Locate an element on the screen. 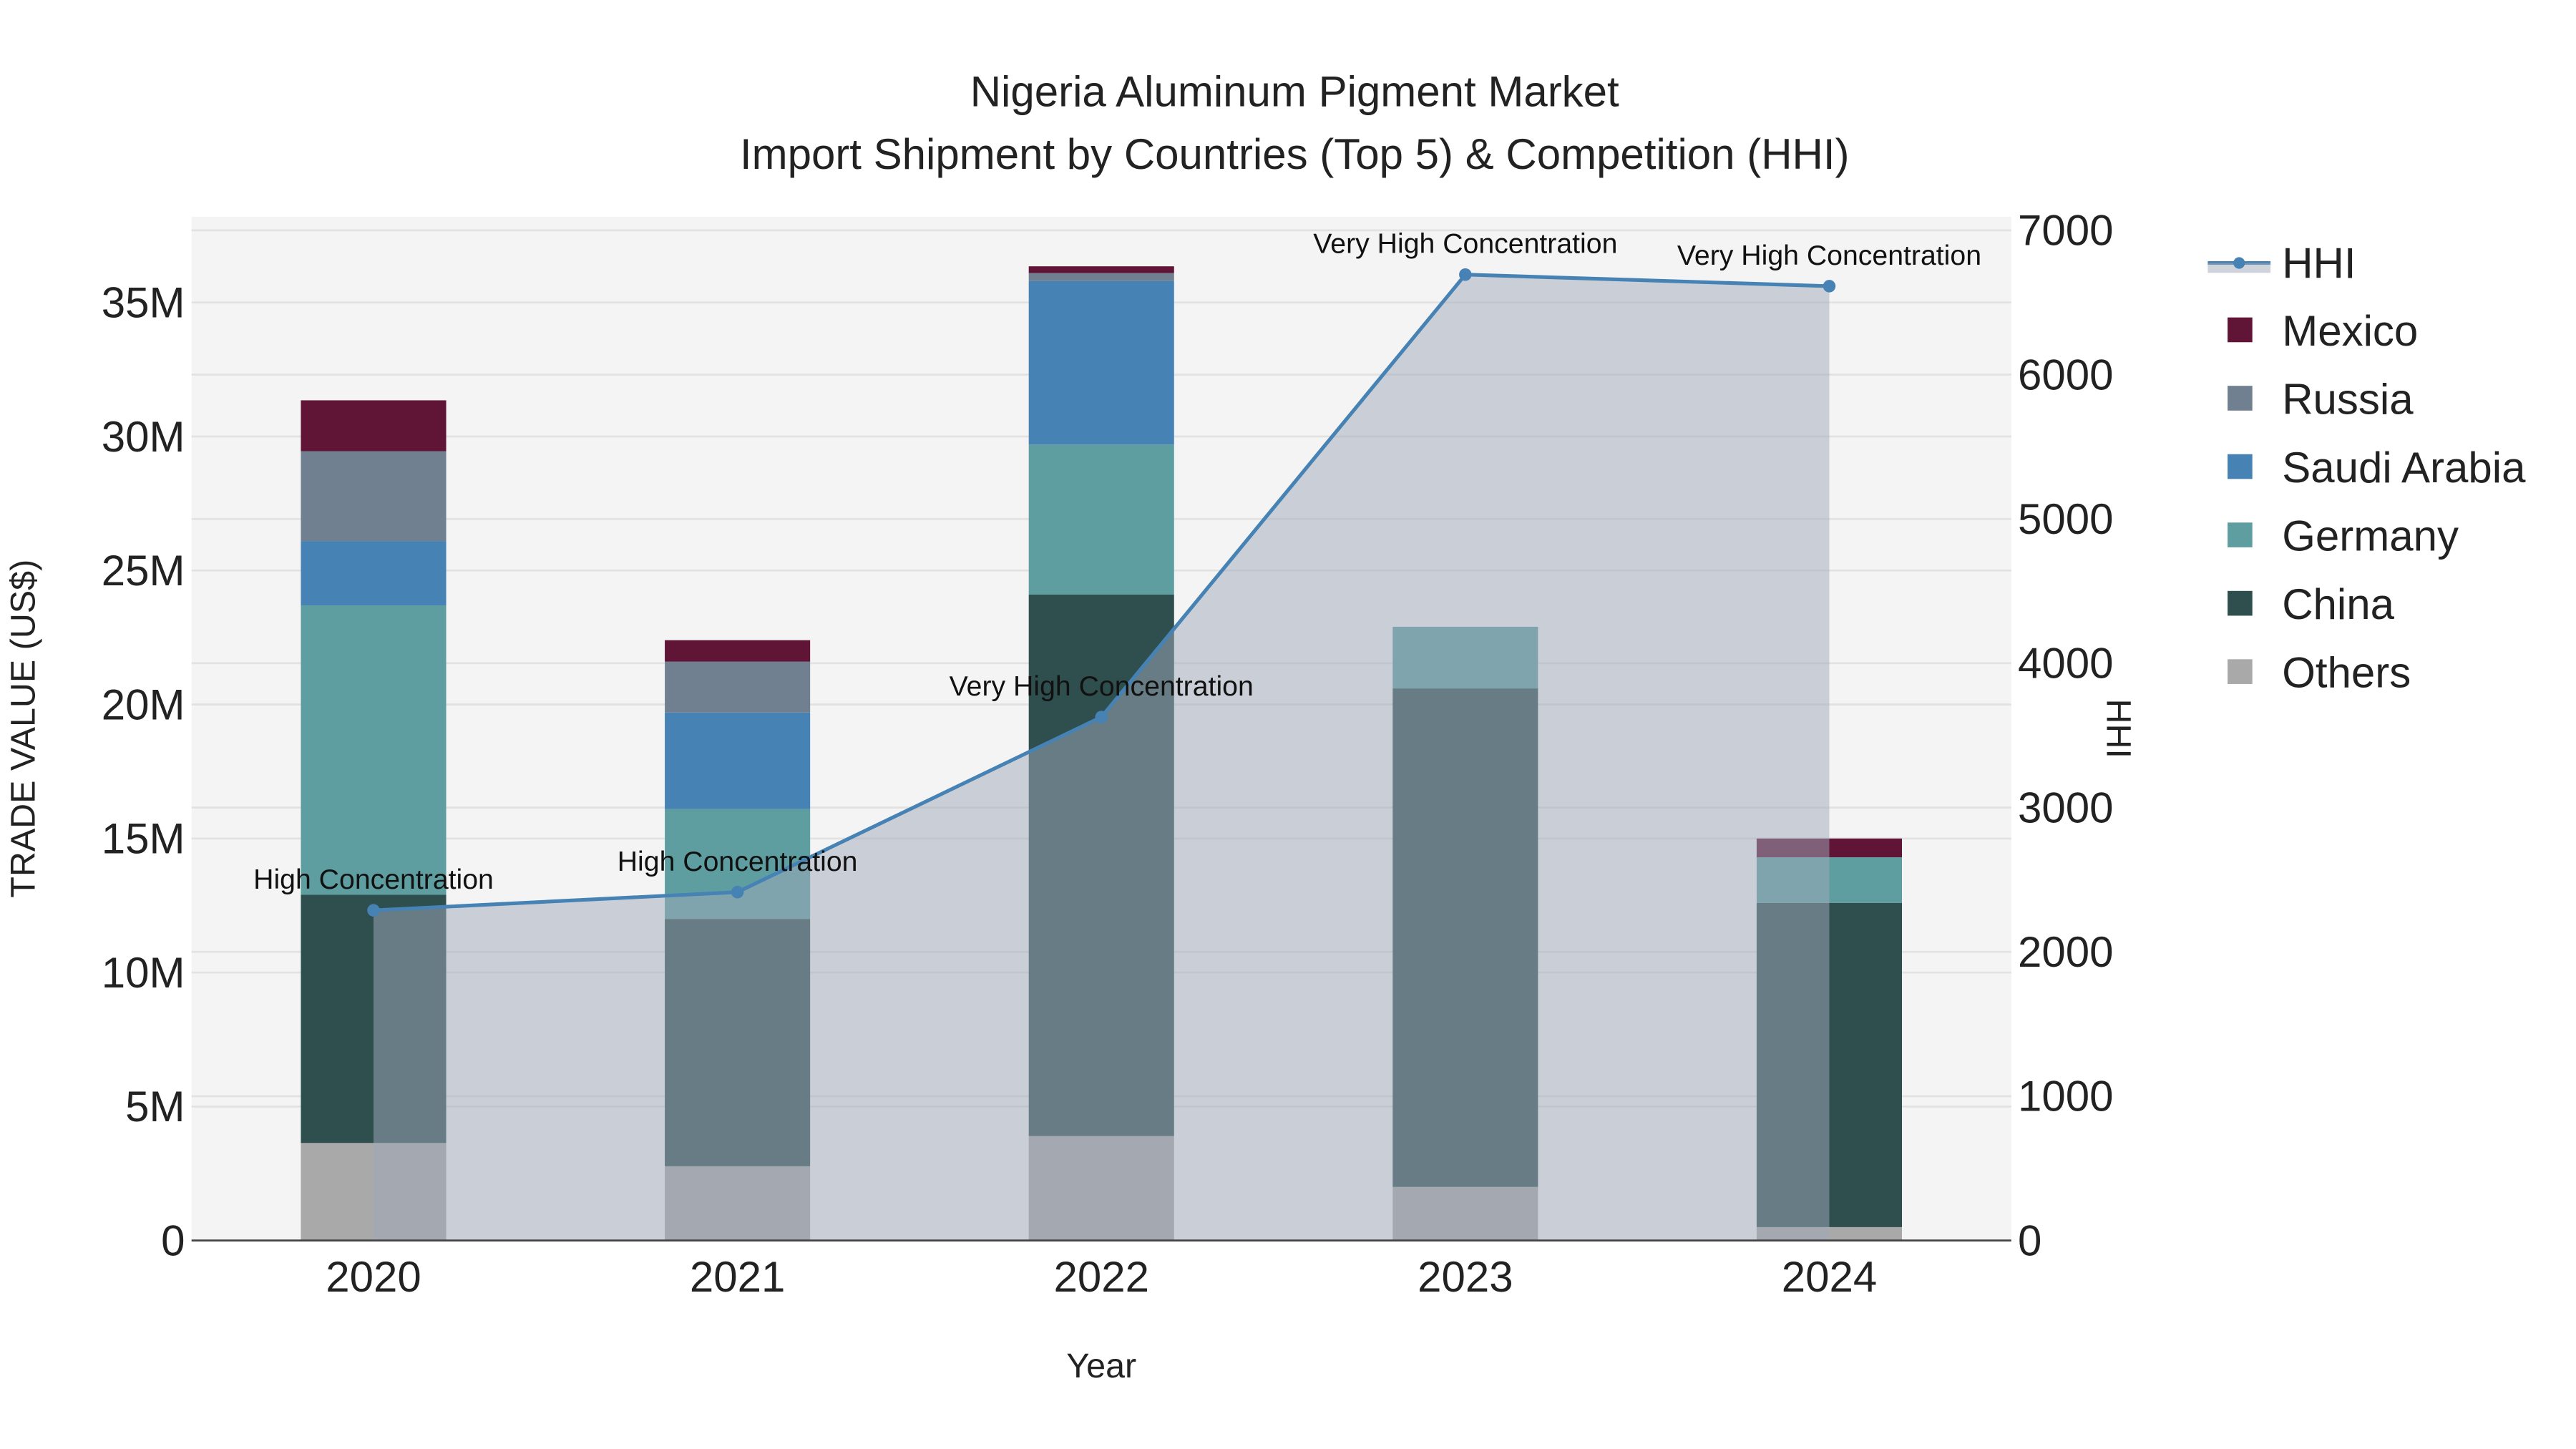 The height and width of the screenshot is (1449, 2576). x-tick-label: 2024 is located at coordinates (1830, 1277).